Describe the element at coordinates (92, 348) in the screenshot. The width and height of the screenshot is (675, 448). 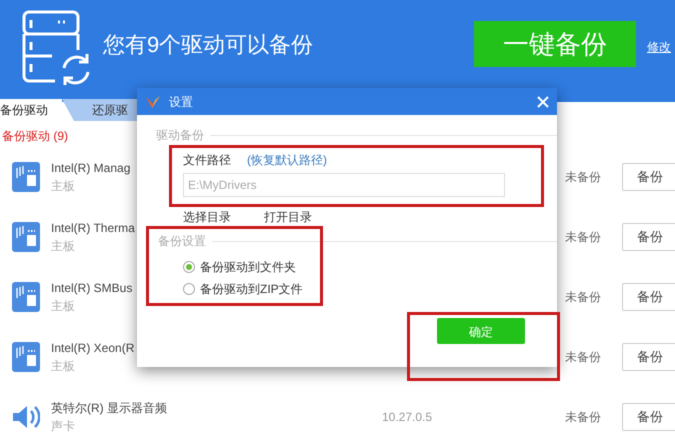
I see `driver-name: Intel(R) Xeon(R` at that location.